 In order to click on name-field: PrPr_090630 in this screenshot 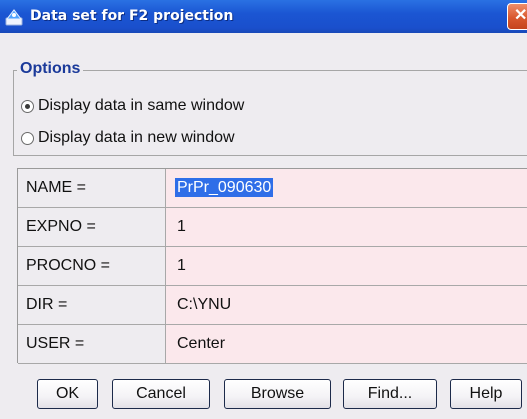, I will do `click(346, 188)`.